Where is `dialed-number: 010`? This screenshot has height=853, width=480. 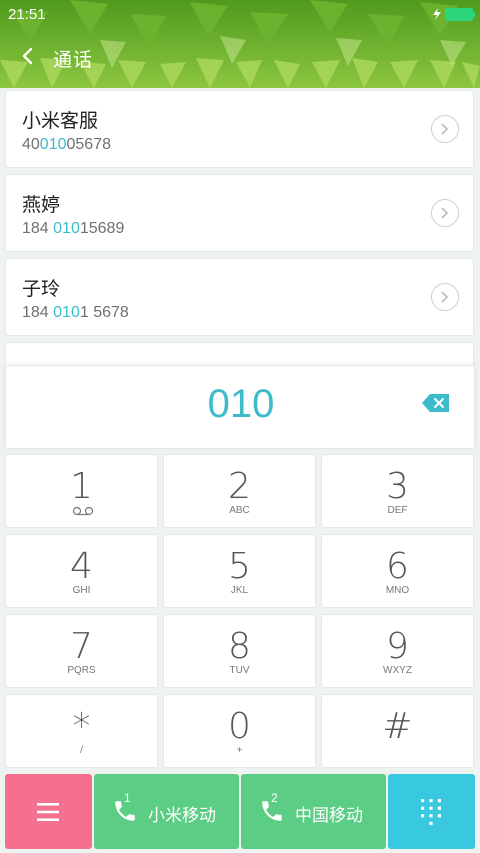 dialed-number: 010 is located at coordinates (241, 404).